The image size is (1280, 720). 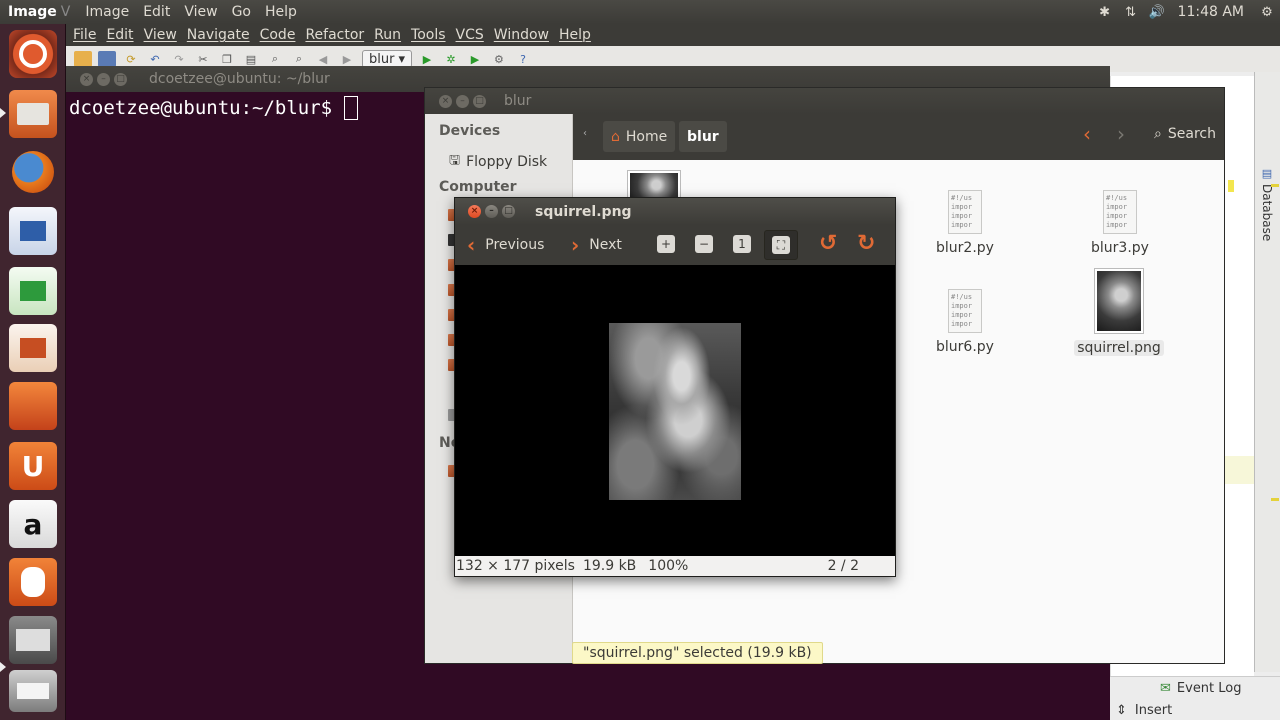 I want to click on system-settings-icon, so click(x=33, y=640).